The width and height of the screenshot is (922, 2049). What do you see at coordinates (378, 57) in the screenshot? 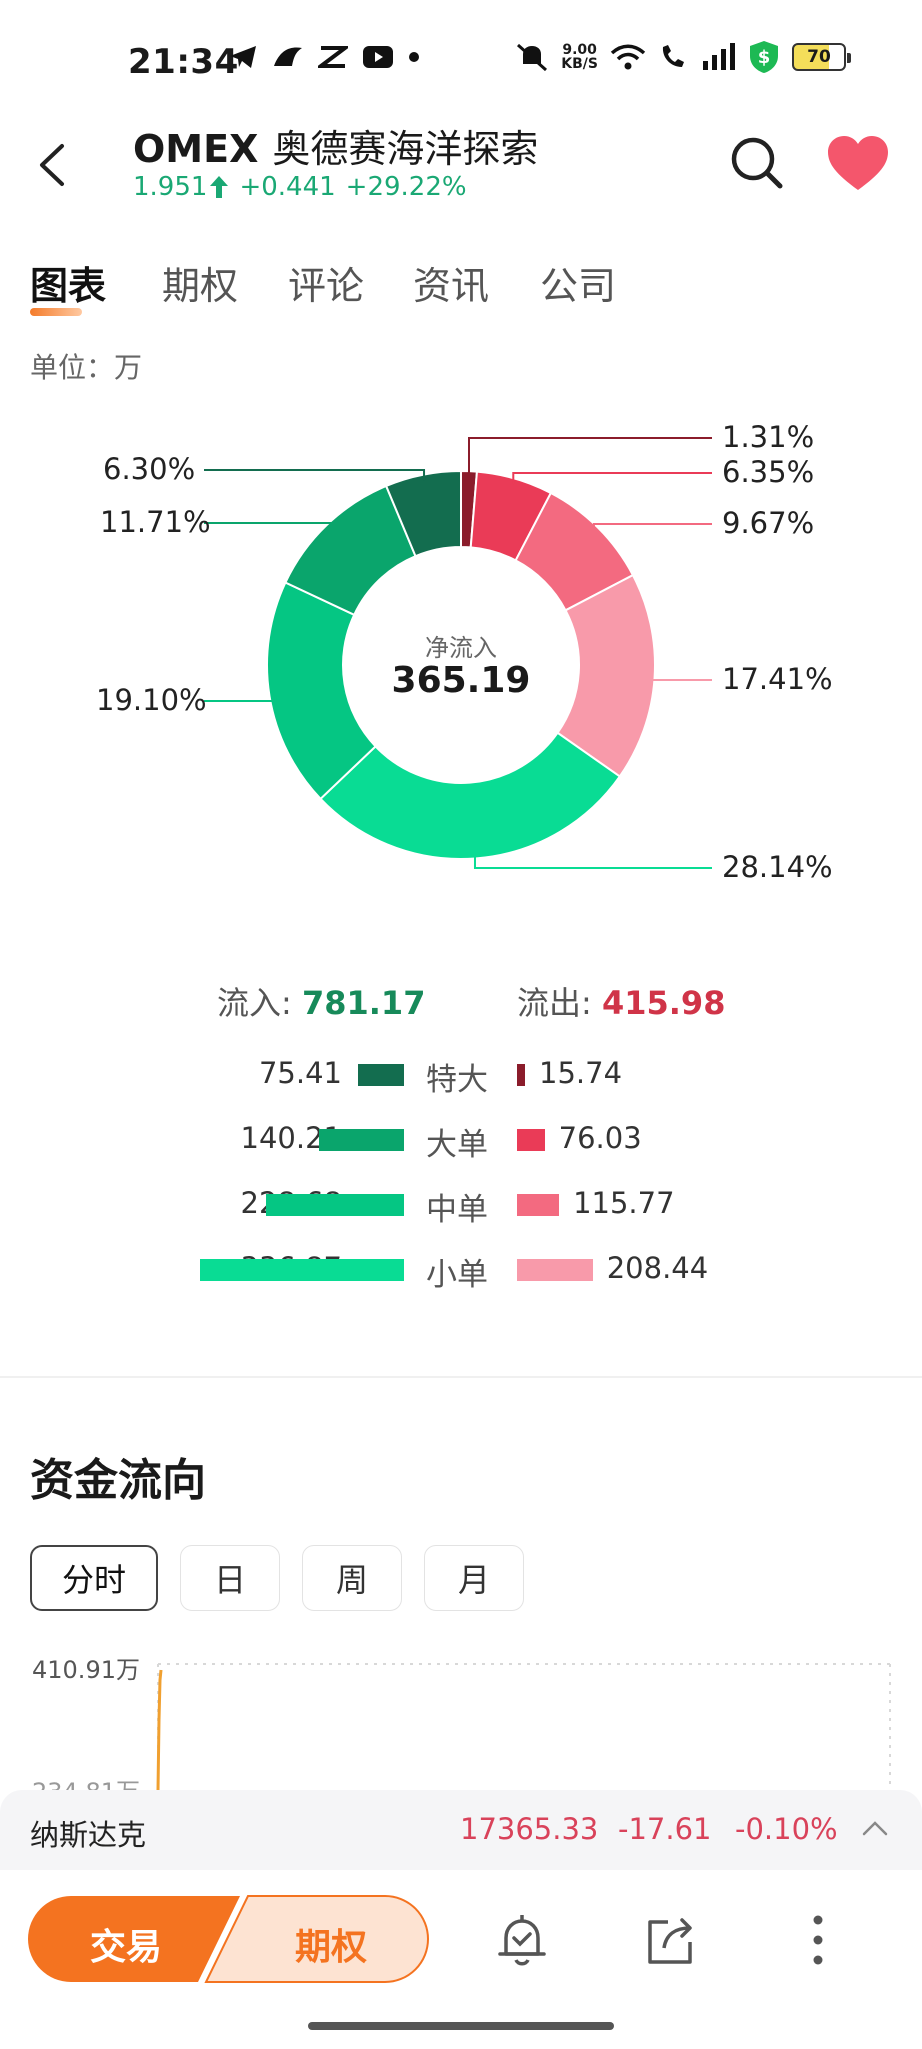
I see `youtube-icon` at bounding box center [378, 57].